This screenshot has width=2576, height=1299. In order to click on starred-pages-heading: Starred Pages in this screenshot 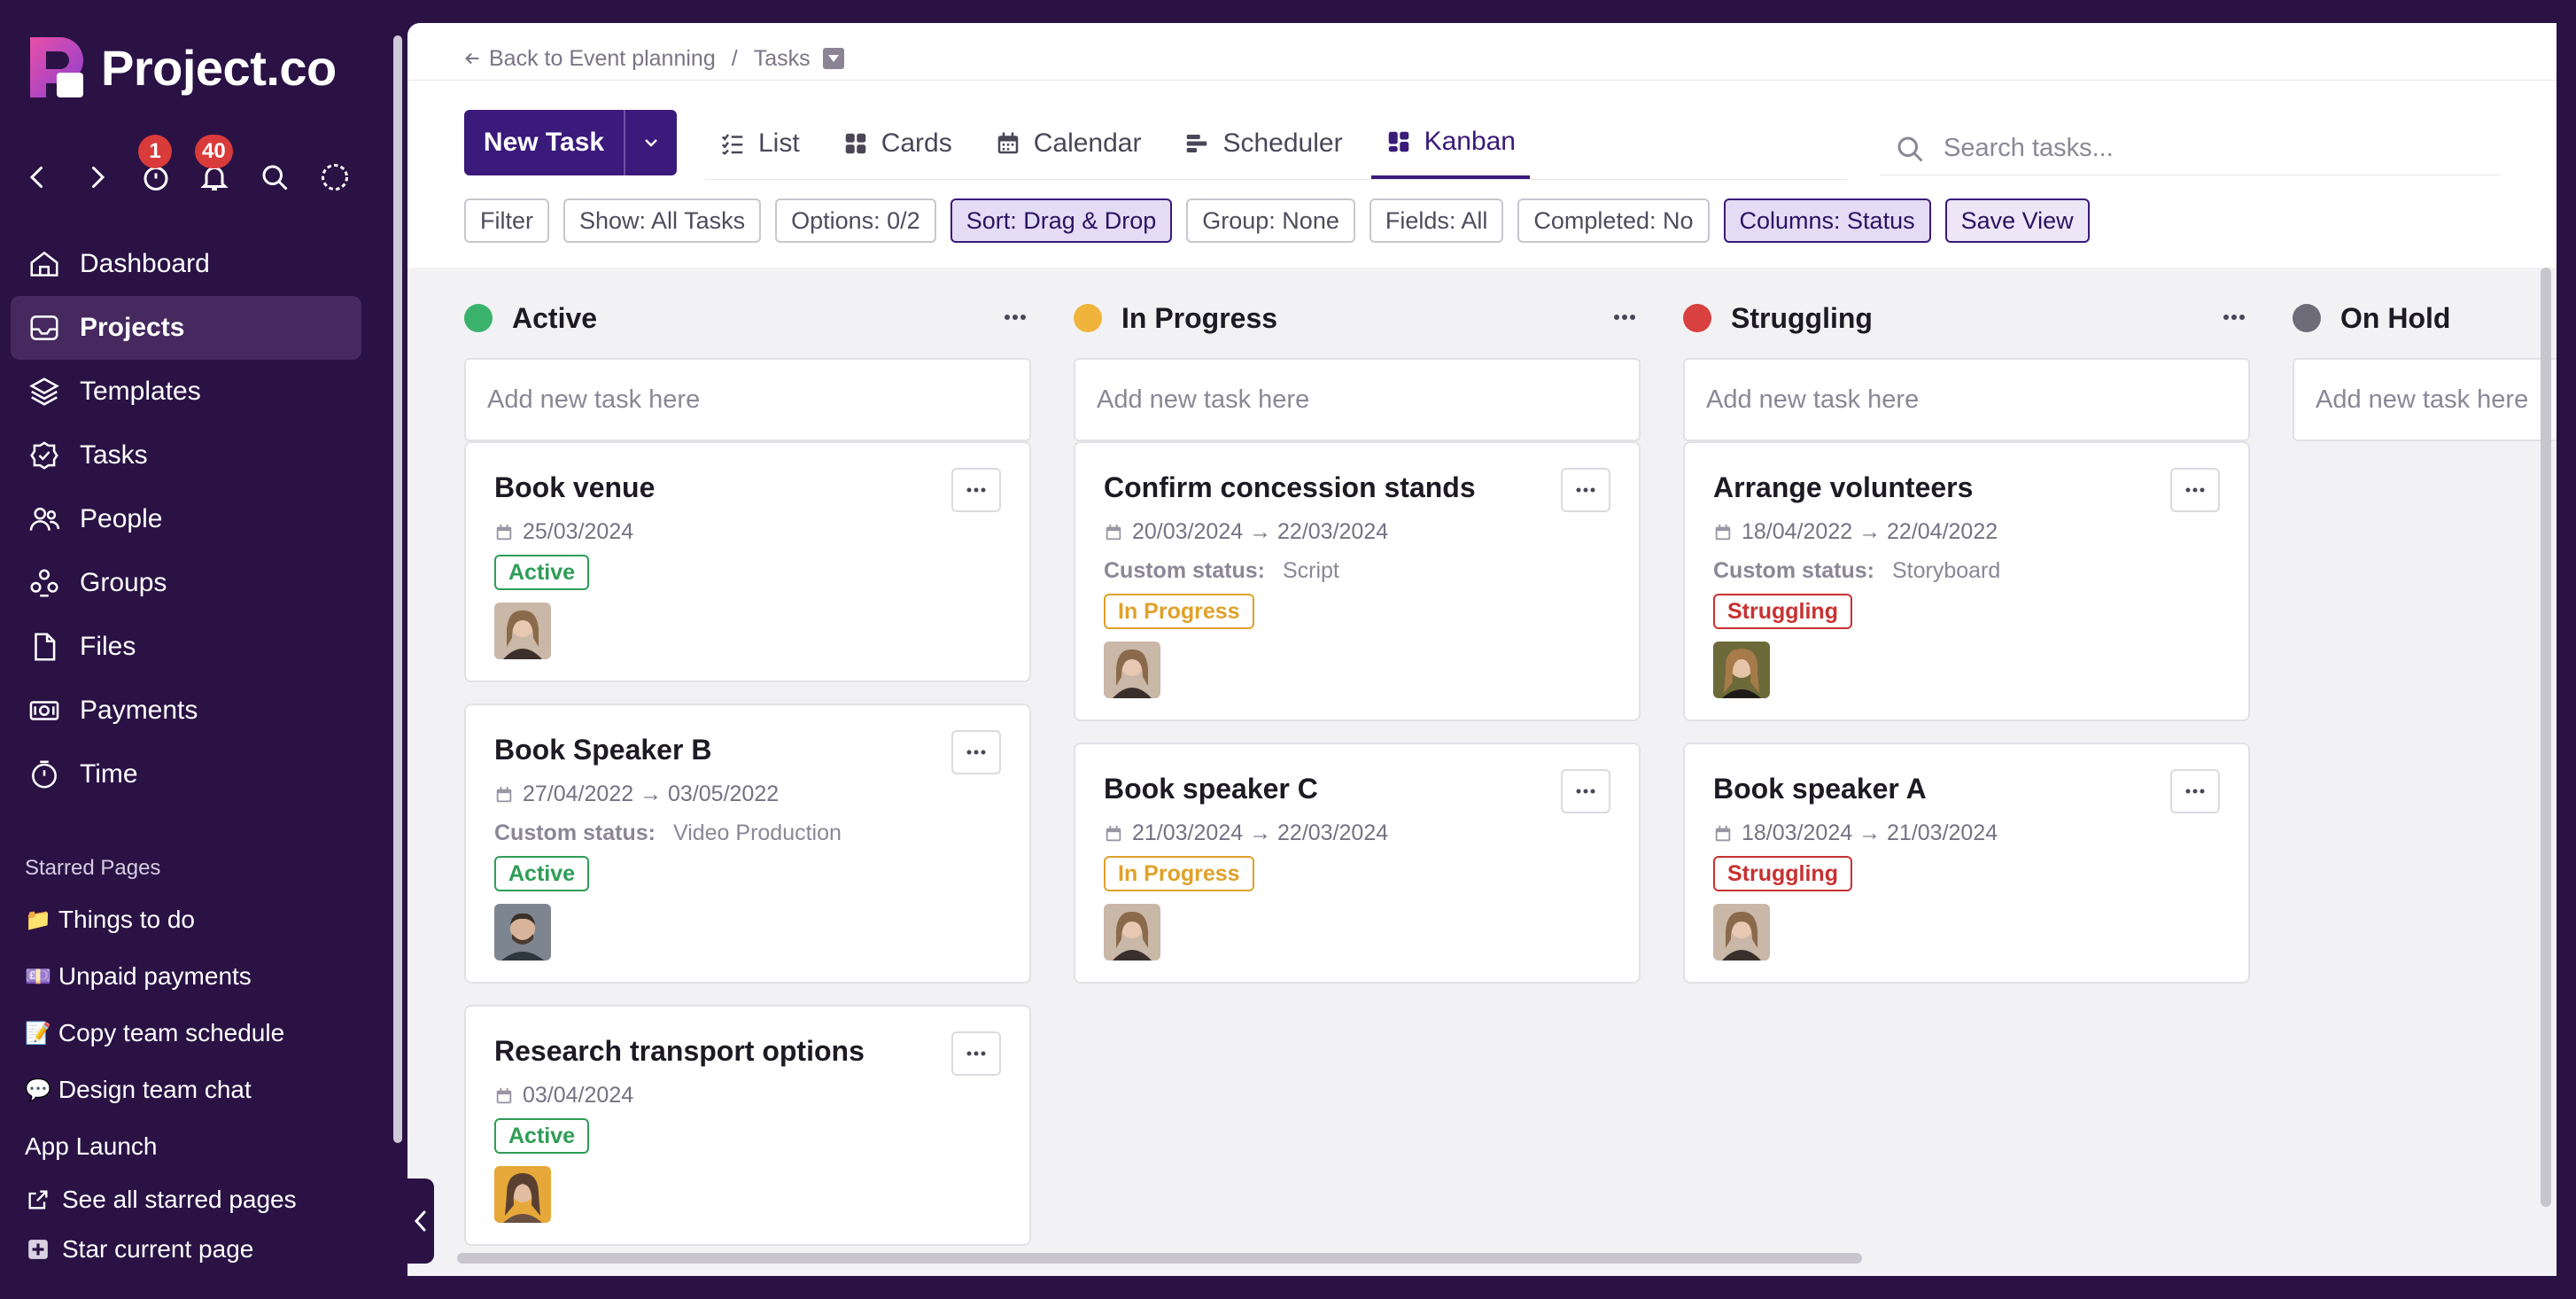, I will do `click(93, 868)`.